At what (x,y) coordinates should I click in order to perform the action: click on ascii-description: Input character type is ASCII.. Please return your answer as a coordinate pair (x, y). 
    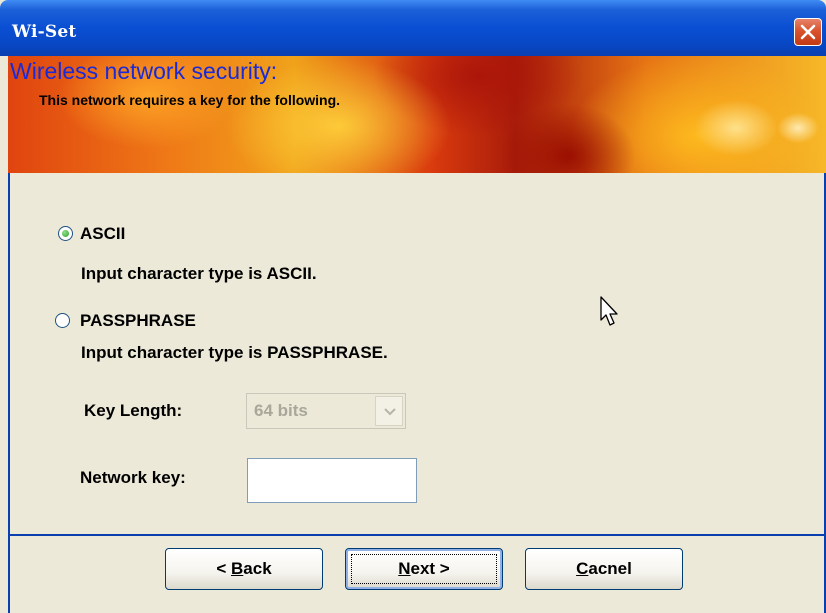
    Looking at the image, I should click on (199, 273).